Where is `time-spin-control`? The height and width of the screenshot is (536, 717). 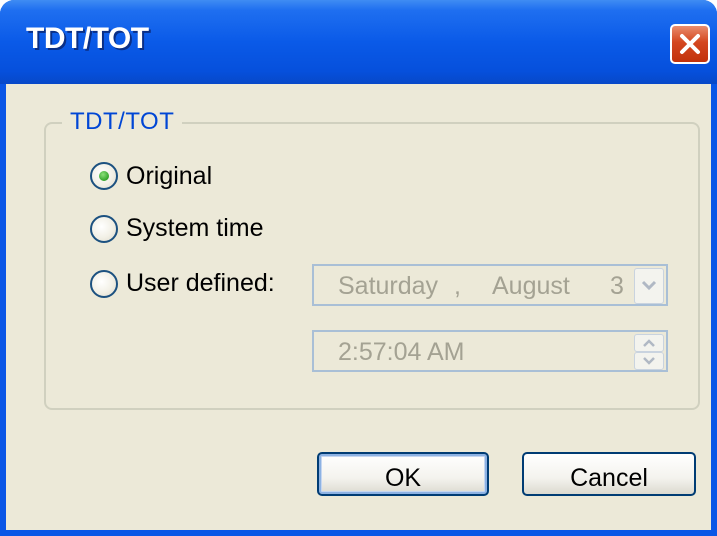 time-spin-control is located at coordinates (649, 352).